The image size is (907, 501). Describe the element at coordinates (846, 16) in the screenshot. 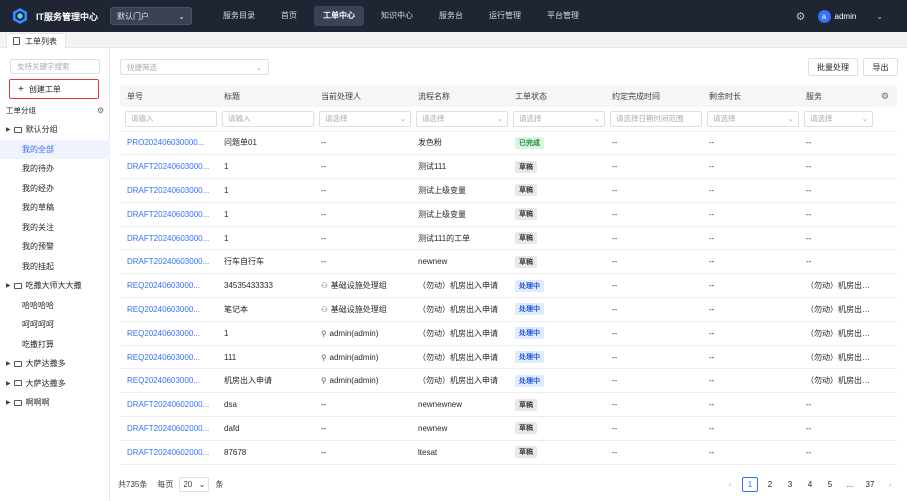

I see `user-name: admin` at that location.